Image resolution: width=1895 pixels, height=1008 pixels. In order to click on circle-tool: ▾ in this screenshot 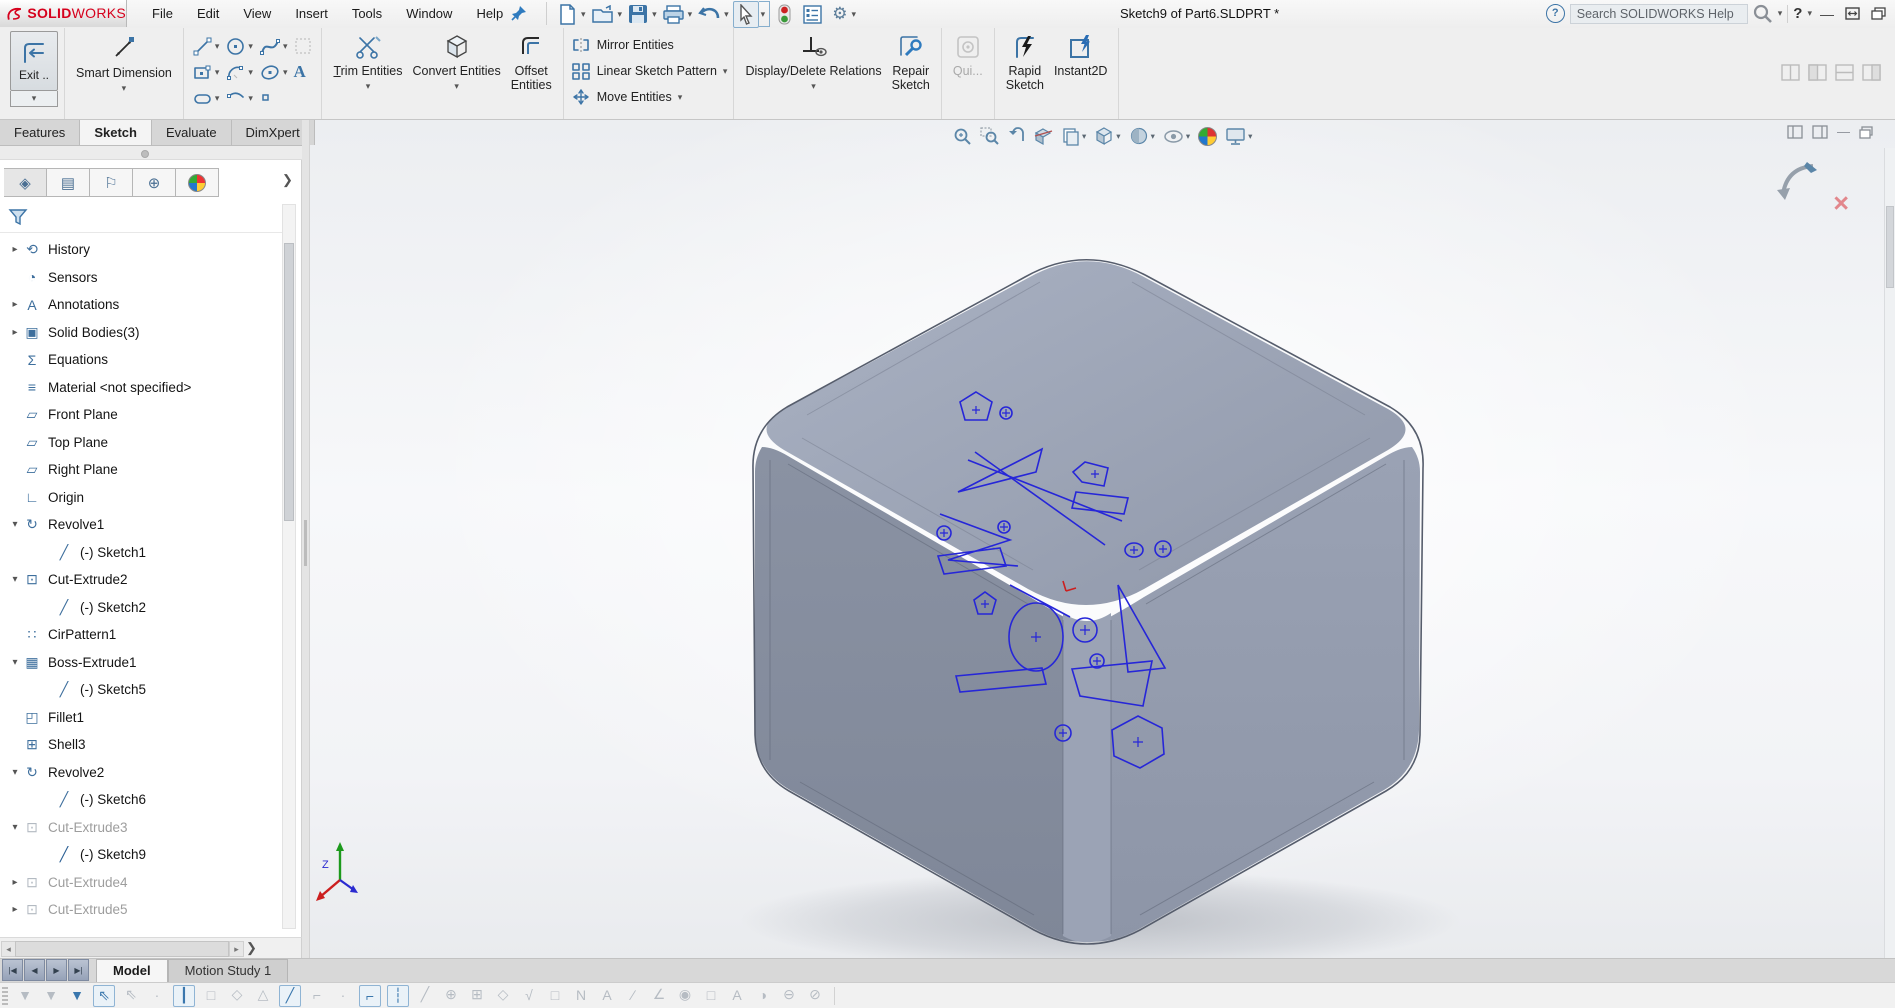, I will do `click(239, 46)`.